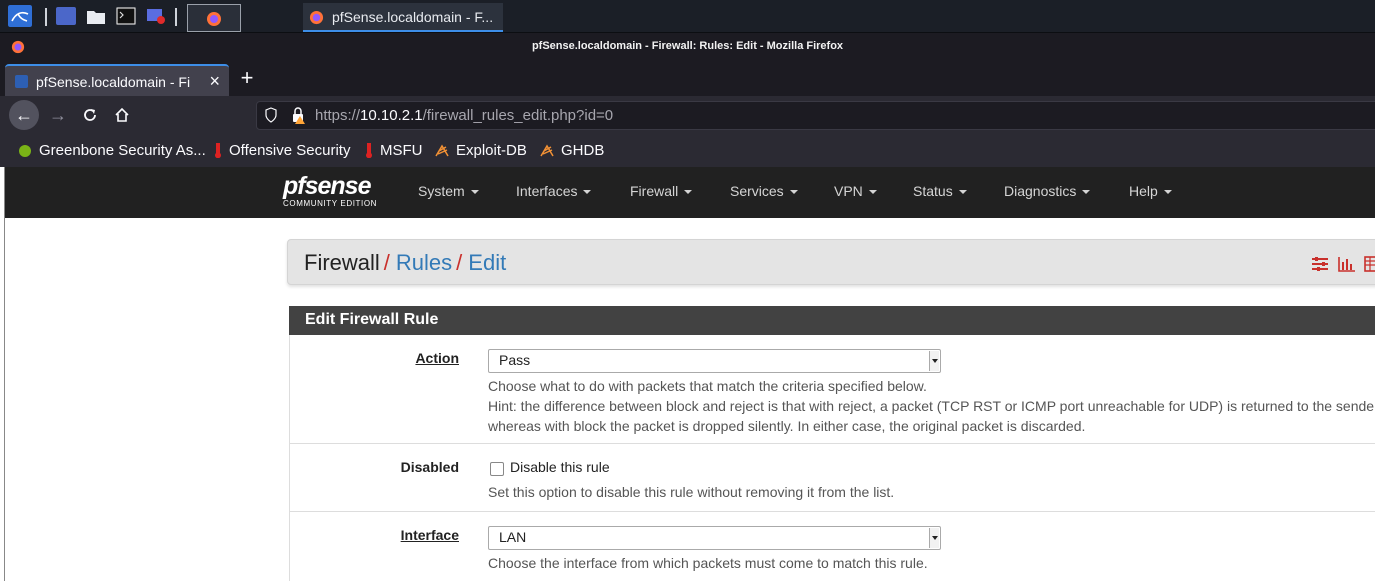 The width and height of the screenshot is (1375, 581). I want to click on breadcrumb-firewall: Firewall, so click(342, 262).